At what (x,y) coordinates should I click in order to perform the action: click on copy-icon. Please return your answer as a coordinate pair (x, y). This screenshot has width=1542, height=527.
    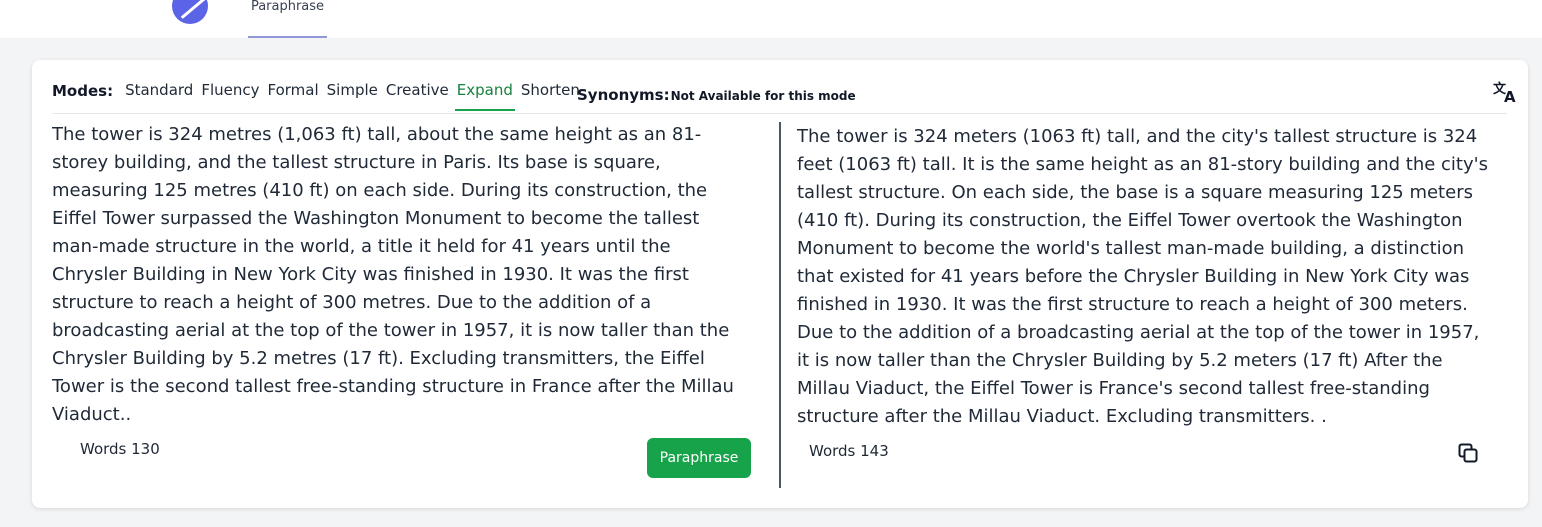
    Looking at the image, I should click on (1468, 453).